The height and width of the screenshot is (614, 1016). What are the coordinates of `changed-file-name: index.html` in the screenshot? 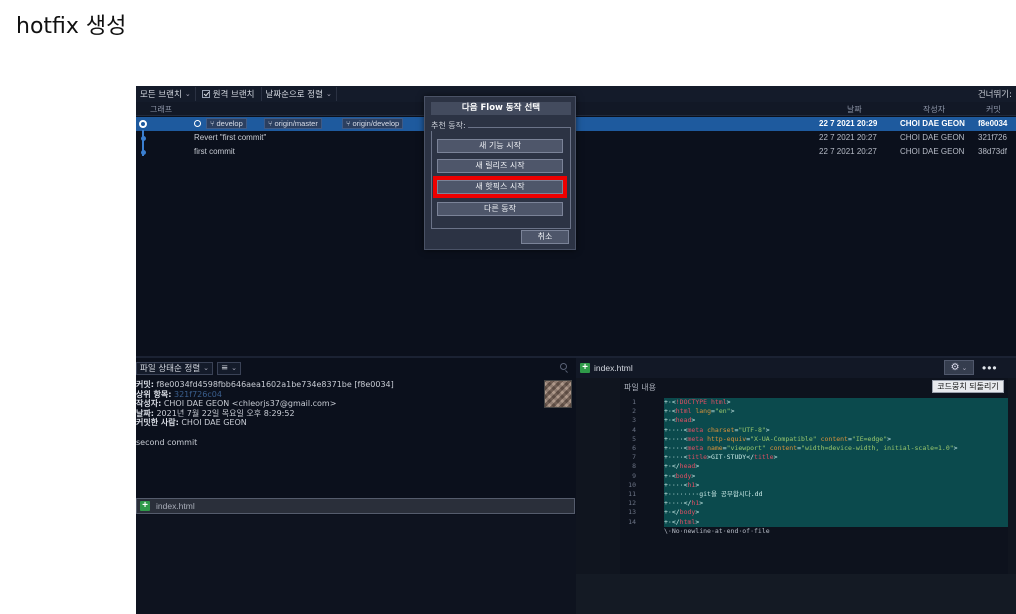 It's located at (175, 506).